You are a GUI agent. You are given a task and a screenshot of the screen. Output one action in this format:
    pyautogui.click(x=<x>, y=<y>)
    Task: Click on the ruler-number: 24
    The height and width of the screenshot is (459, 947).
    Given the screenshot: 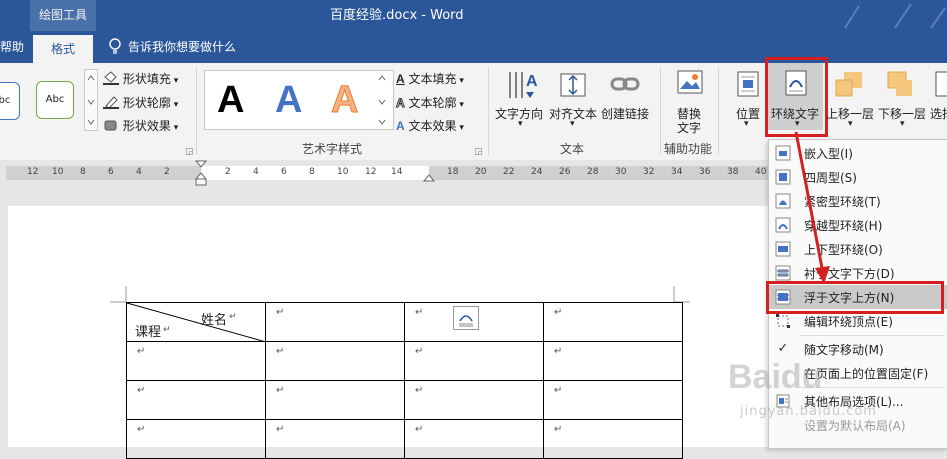 What is the action you would take?
    pyautogui.click(x=537, y=172)
    